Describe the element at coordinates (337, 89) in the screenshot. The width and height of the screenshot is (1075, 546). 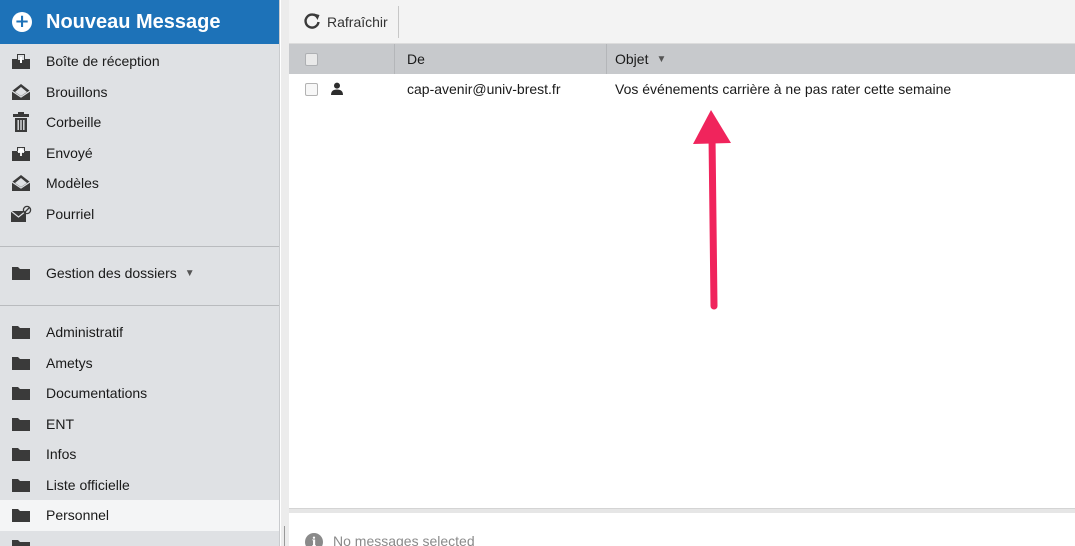
I see `person-icon` at that location.